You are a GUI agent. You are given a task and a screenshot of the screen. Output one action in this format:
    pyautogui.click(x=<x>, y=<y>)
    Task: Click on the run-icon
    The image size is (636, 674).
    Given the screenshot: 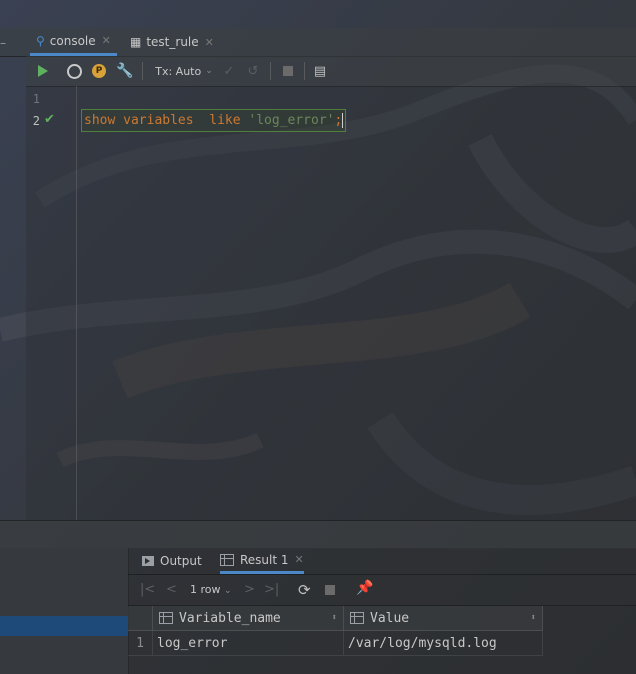 What is the action you would take?
    pyautogui.click(x=43, y=71)
    